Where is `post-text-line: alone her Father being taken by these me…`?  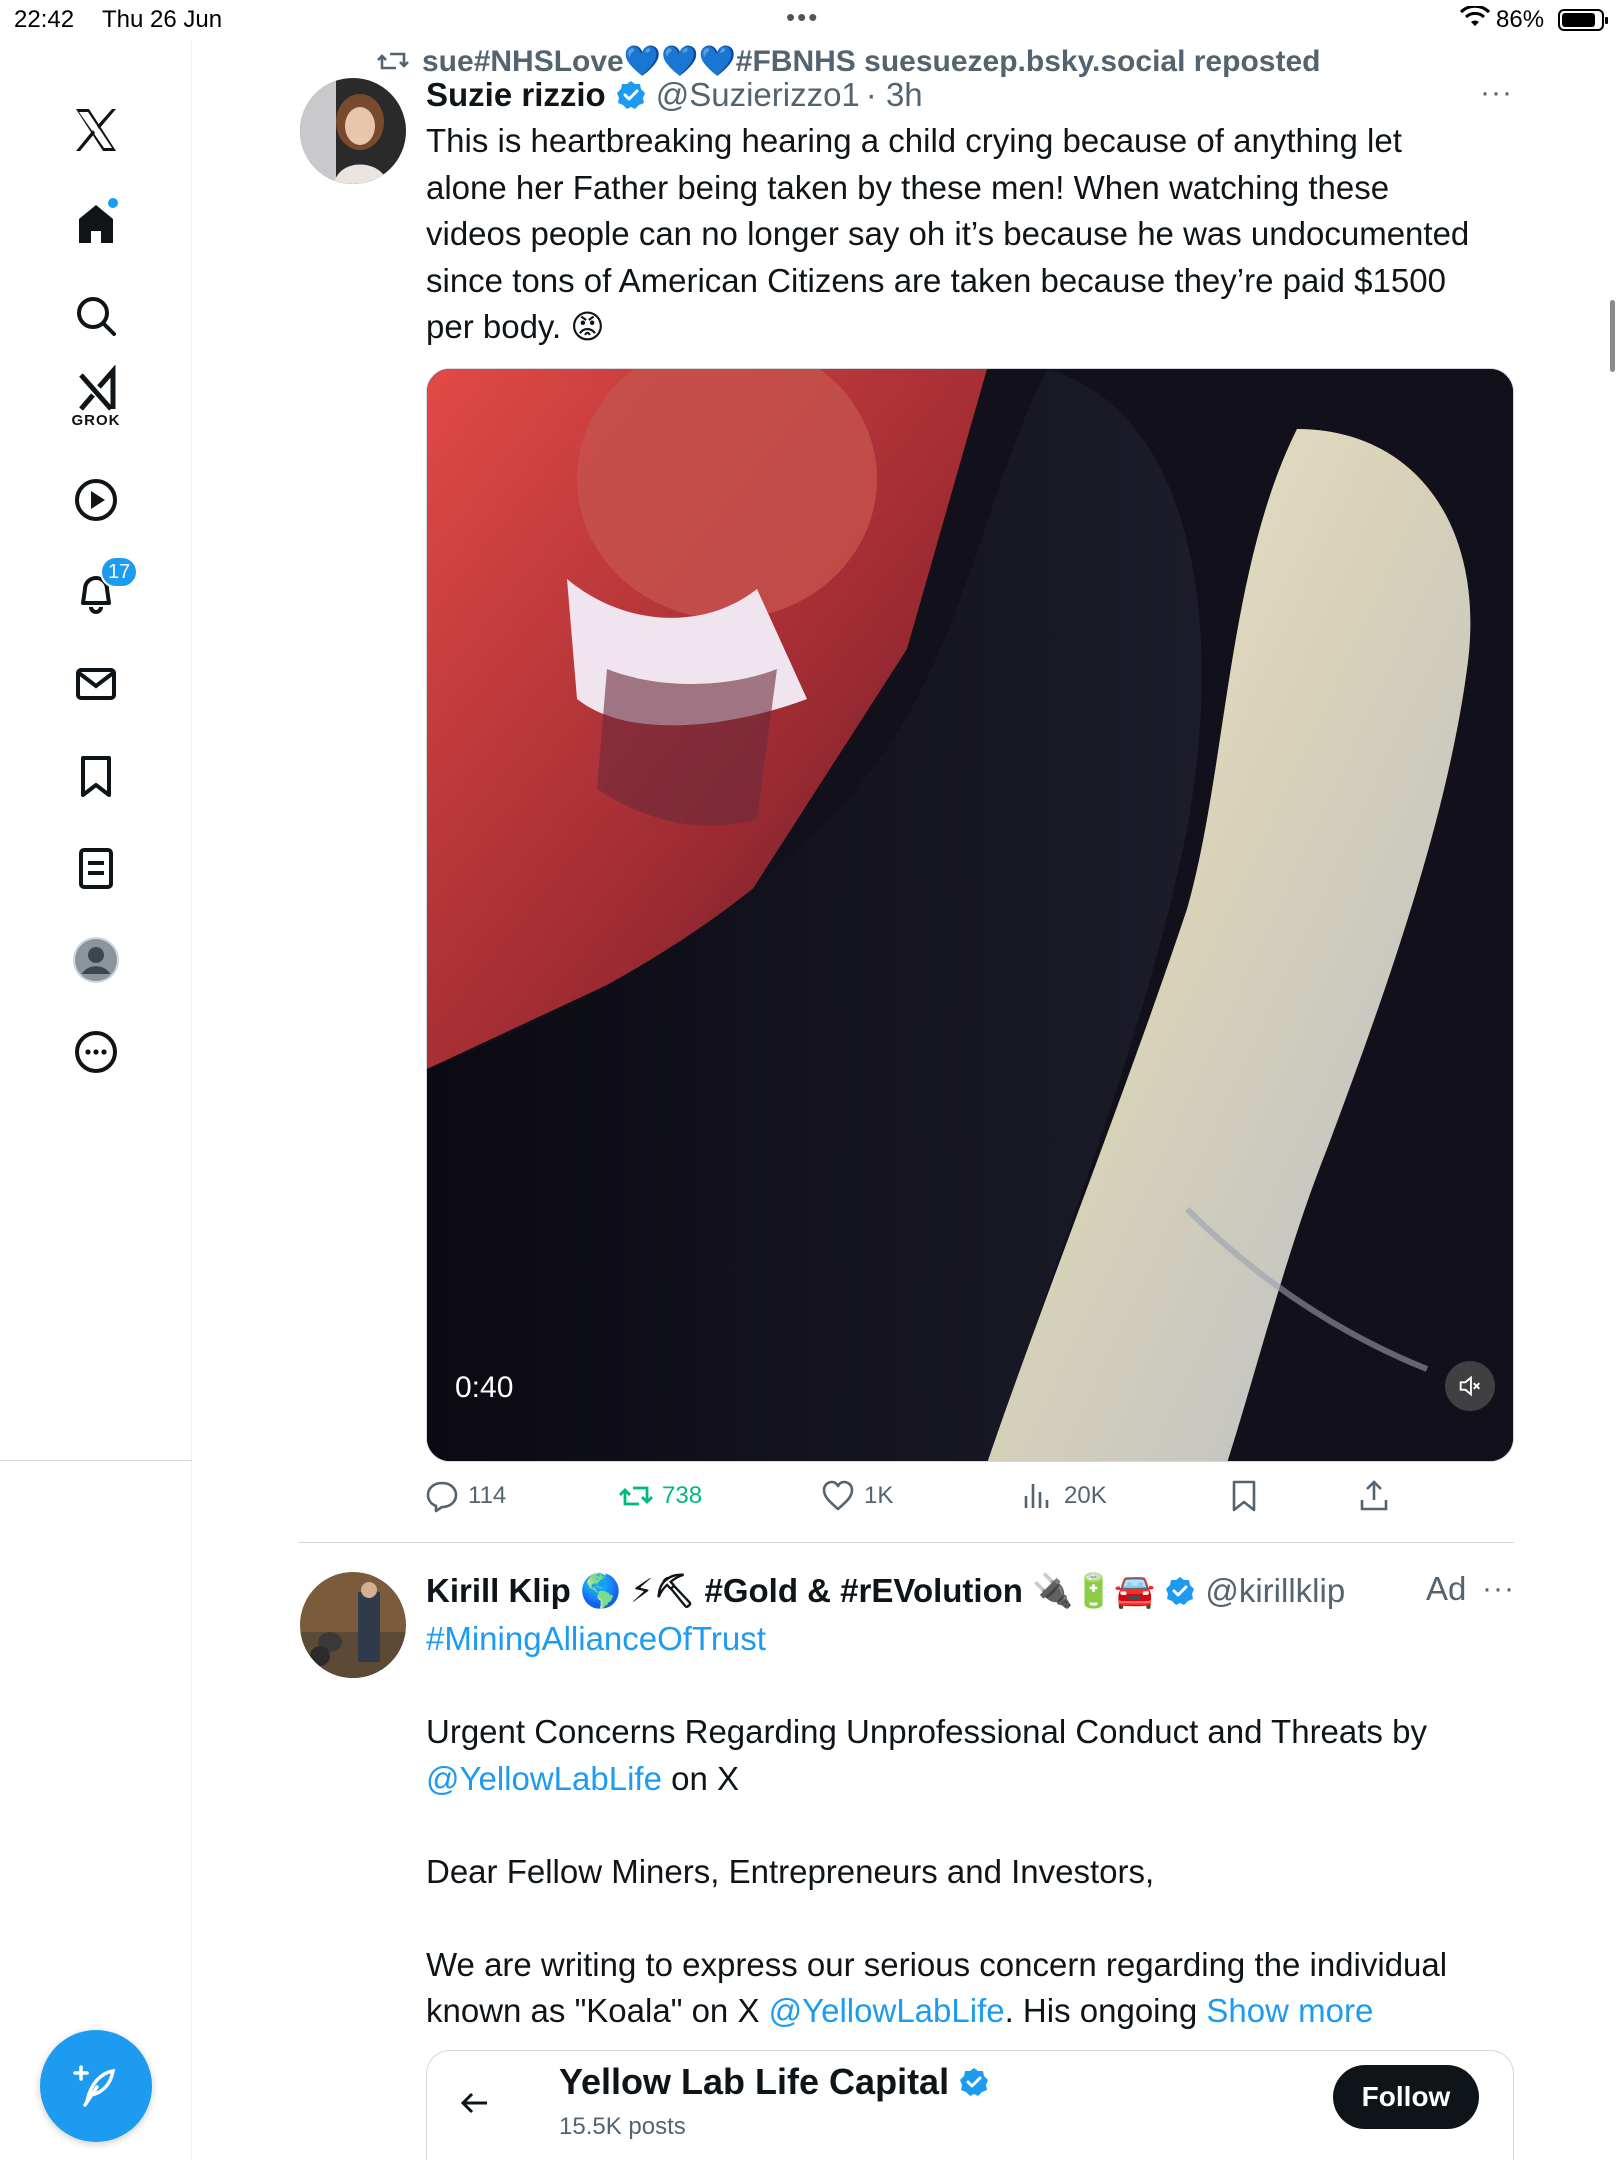 post-text-line: alone her Father being taken by these me… is located at coordinates (908, 187).